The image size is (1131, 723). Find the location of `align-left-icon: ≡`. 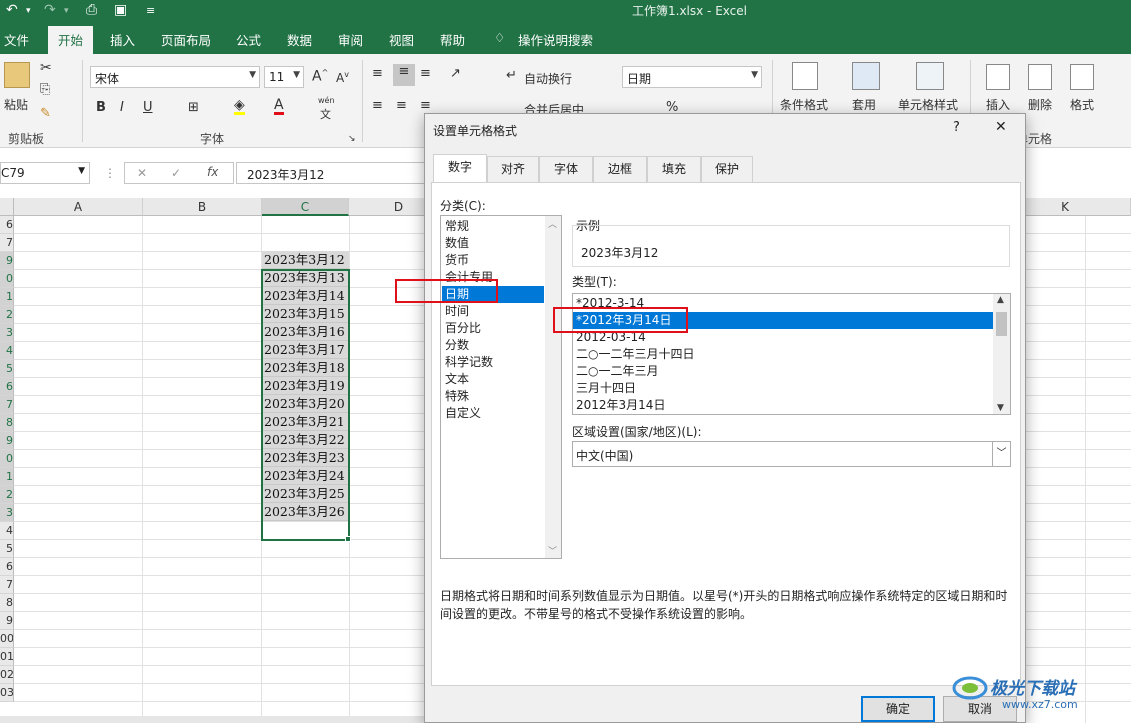

align-left-icon: ≡ is located at coordinates (377, 105).